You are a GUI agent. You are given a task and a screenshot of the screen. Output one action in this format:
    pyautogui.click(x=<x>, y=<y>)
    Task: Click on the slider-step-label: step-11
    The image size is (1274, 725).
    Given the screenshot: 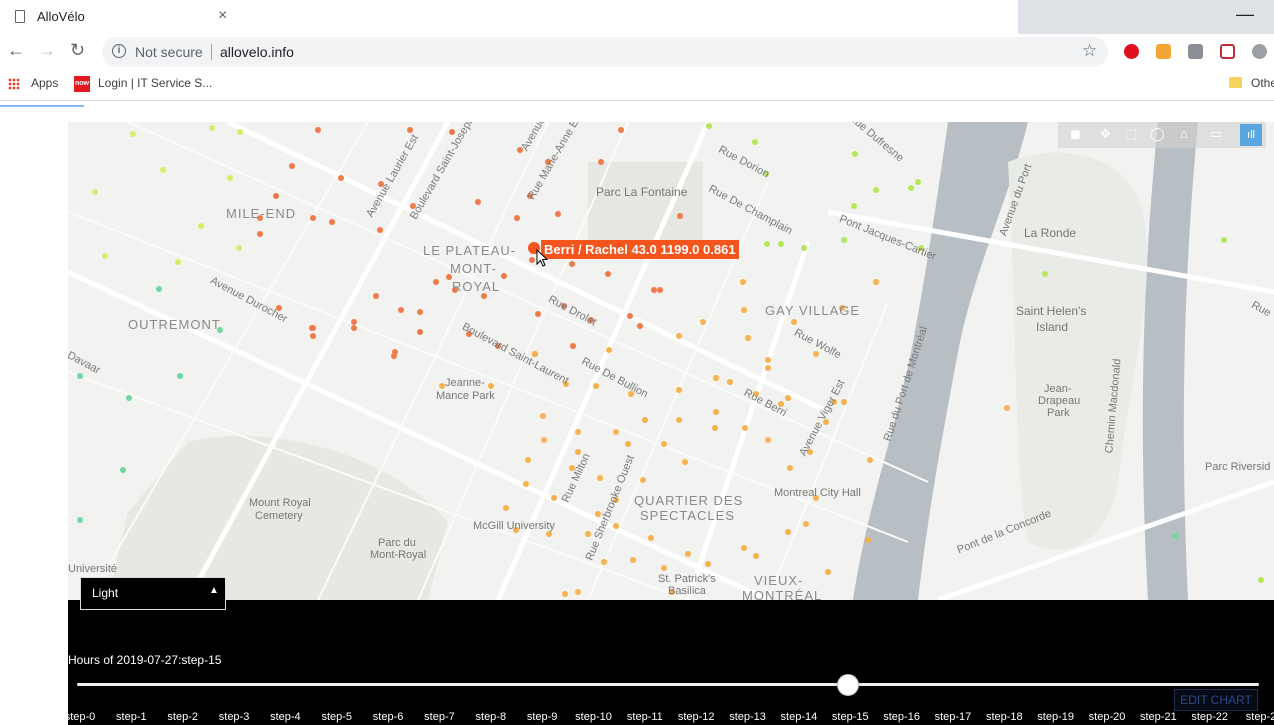 What is the action you would take?
    pyautogui.click(x=645, y=717)
    